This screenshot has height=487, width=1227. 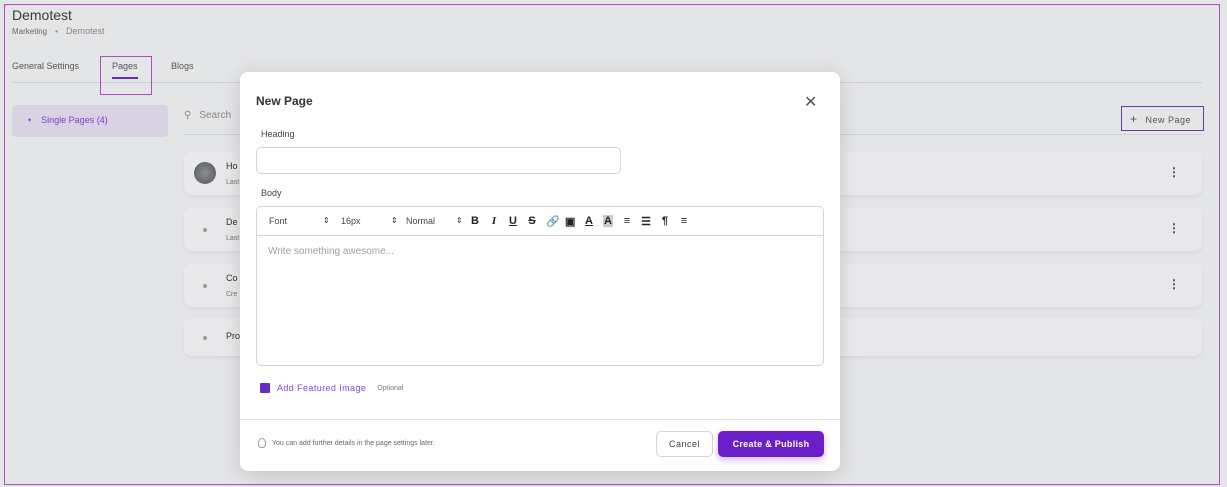 I want to click on create-publish-button: Create & Publish, so click(x=771, y=444).